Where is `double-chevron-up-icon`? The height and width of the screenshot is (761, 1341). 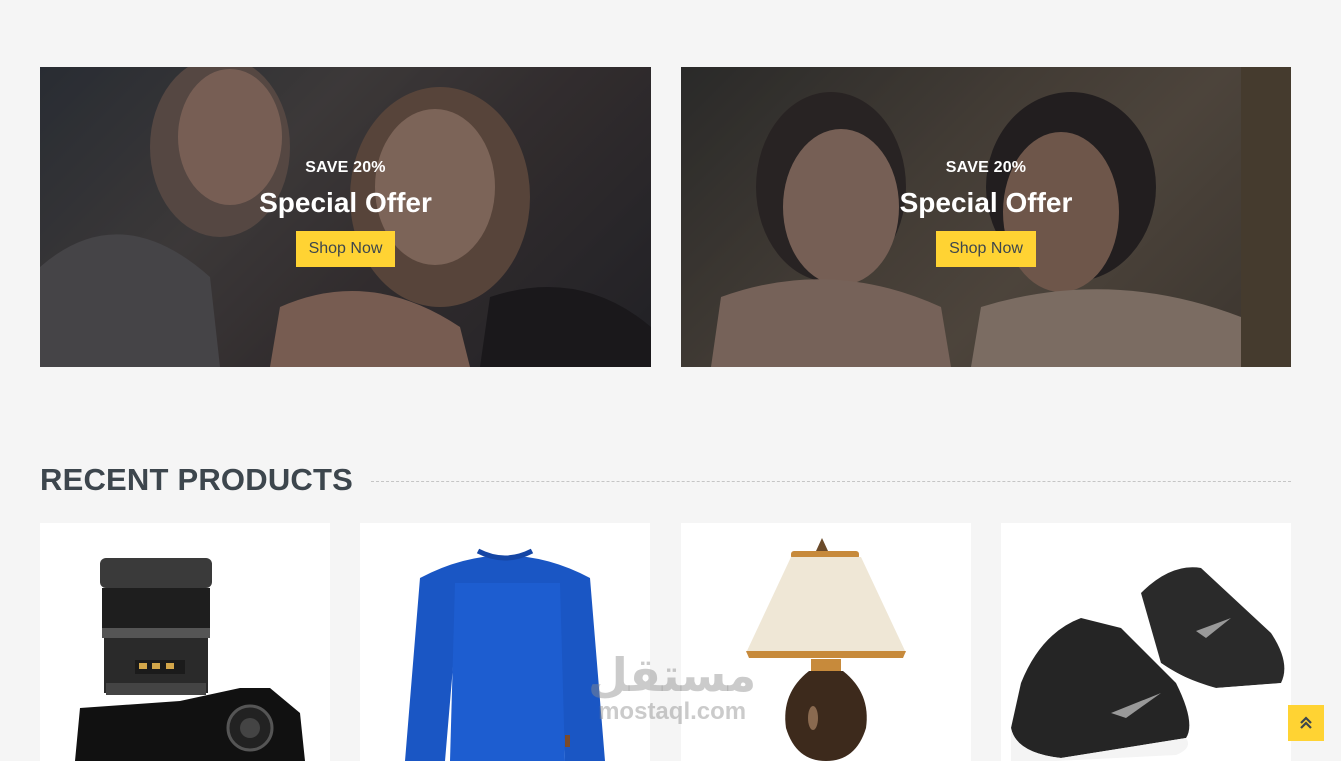
double-chevron-up-icon is located at coordinates (1306, 722).